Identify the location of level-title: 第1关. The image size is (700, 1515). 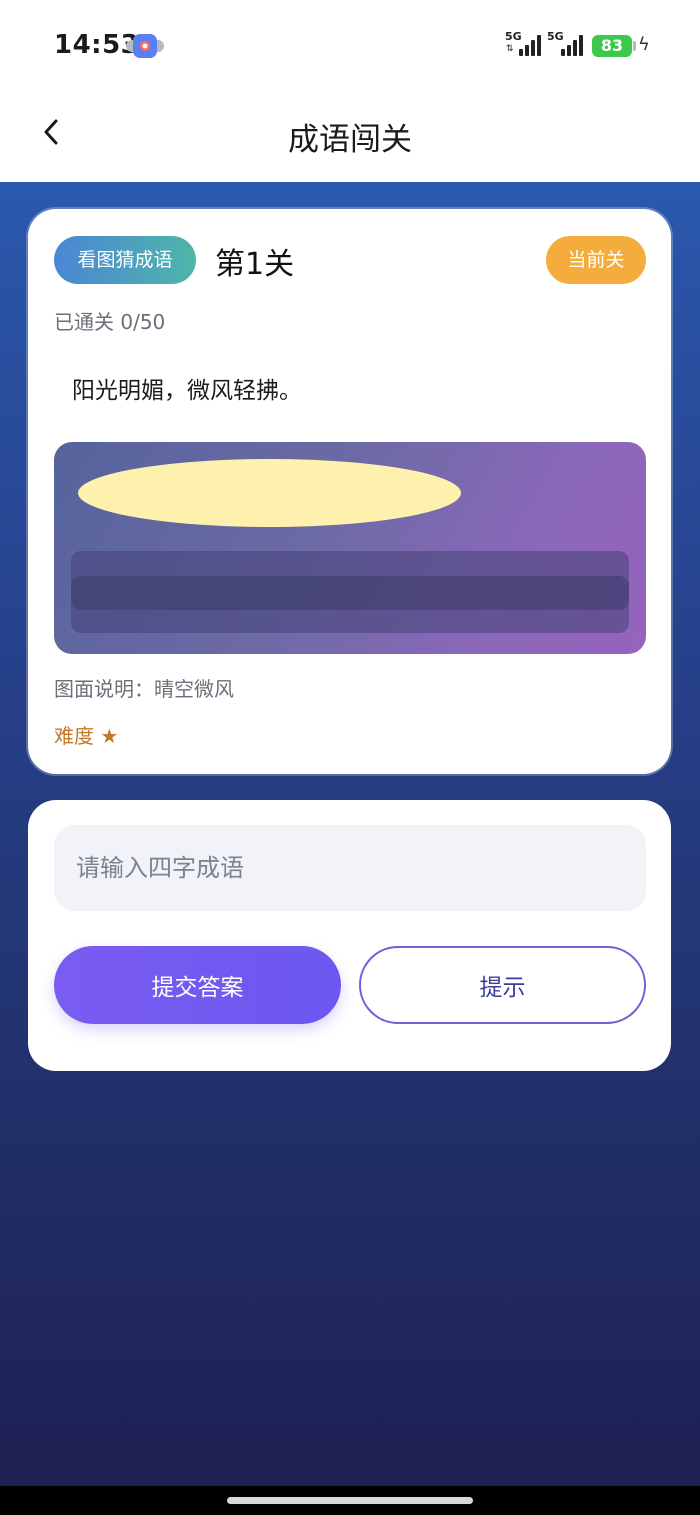
(255, 264).